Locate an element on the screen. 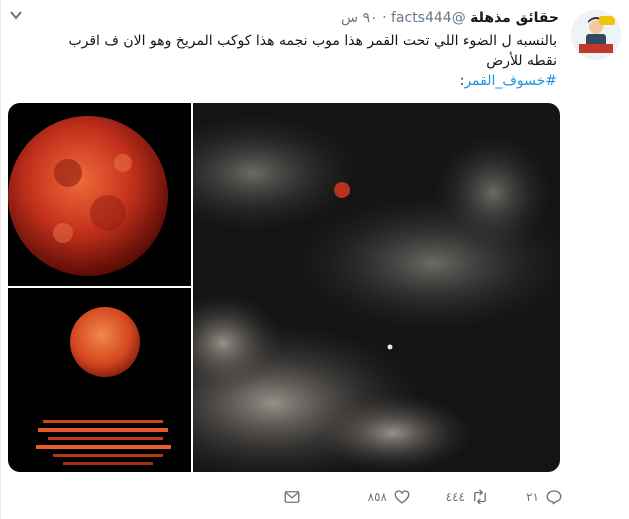 The image size is (629, 519). like-count: ٨٥٨ is located at coordinates (377, 497).